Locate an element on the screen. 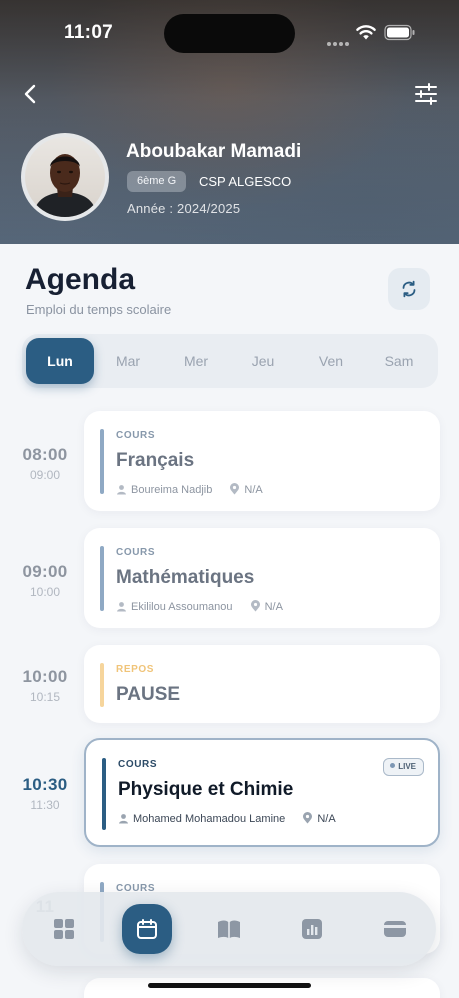  card-subject: PAUSE is located at coordinates (148, 694).